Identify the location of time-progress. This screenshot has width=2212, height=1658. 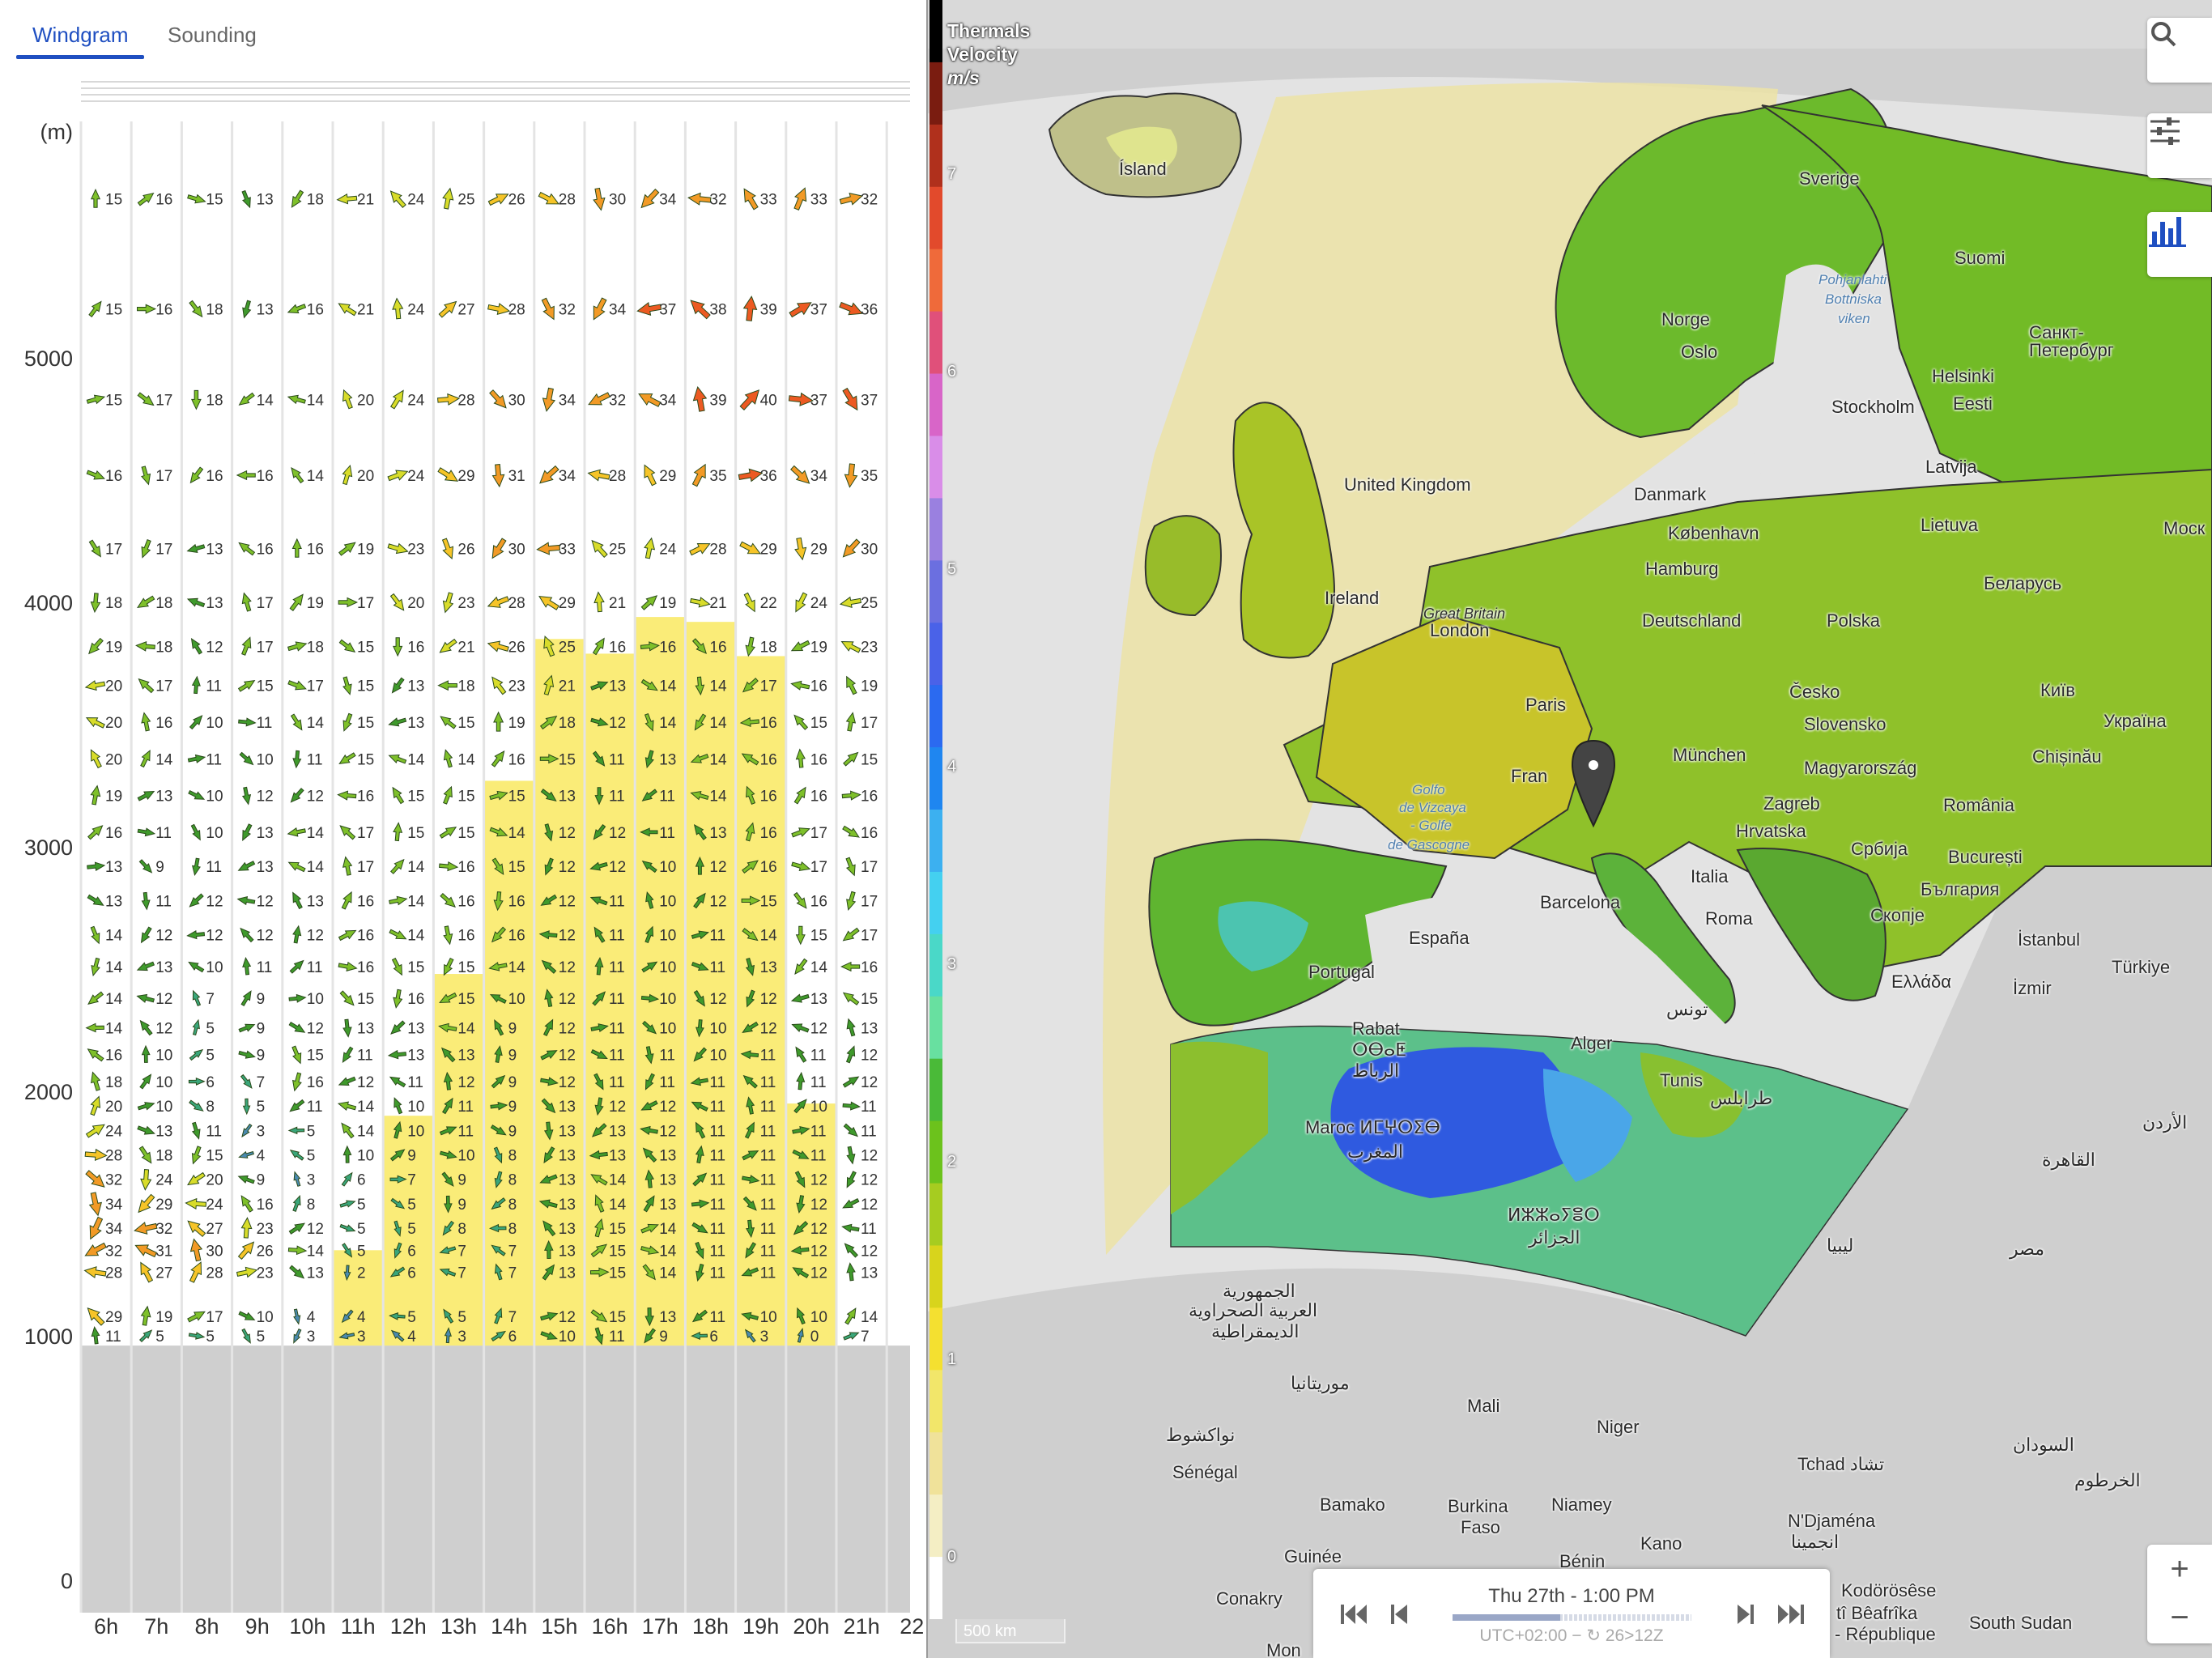
(1572, 1617).